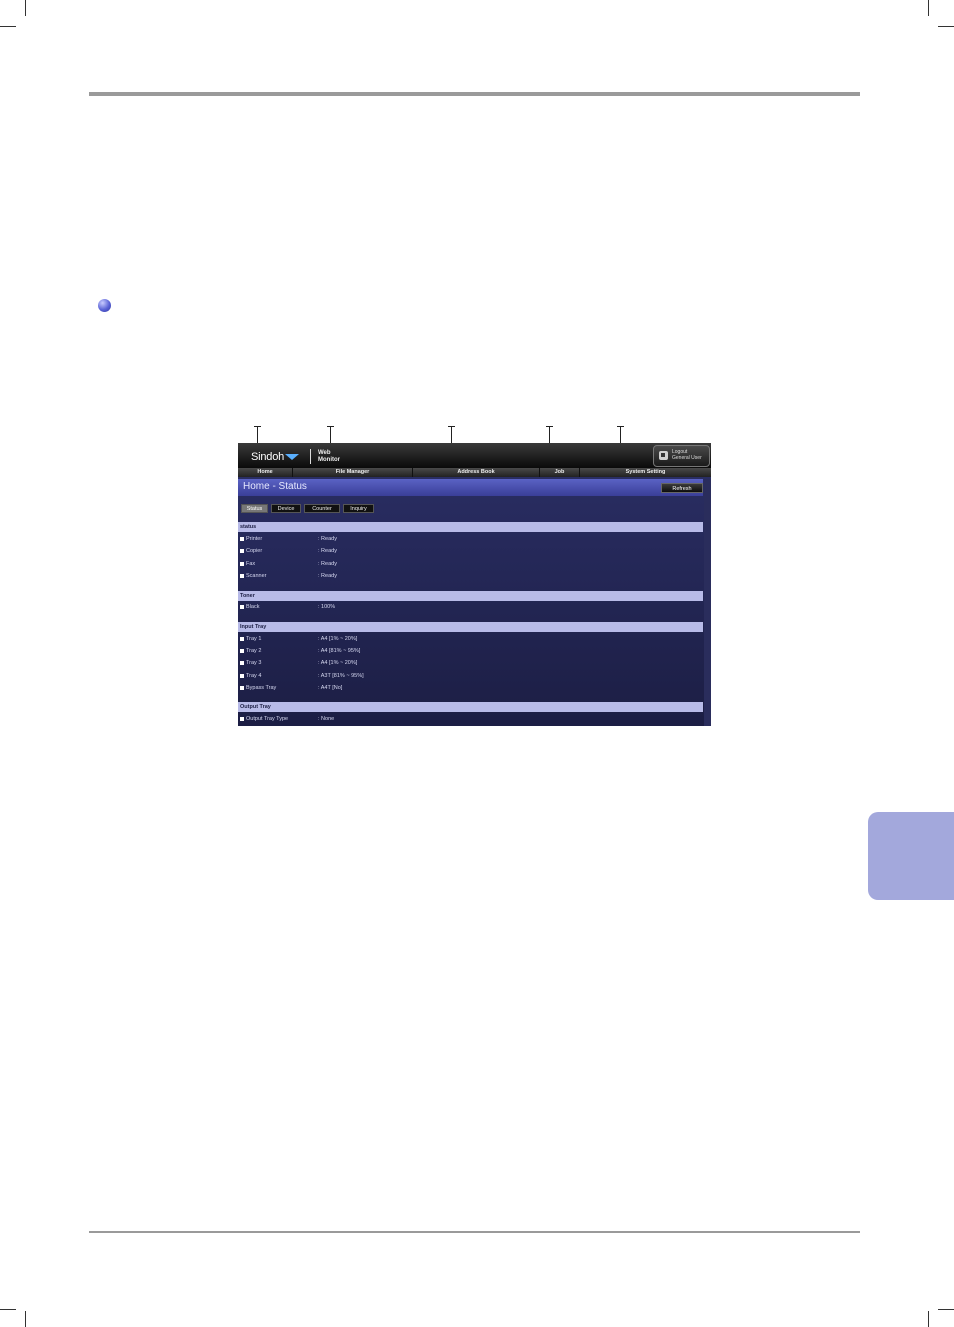 This screenshot has height=1327, width=954. What do you see at coordinates (256, 576) in the screenshot?
I see `row-label: Scanner` at bounding box center [256, 576].